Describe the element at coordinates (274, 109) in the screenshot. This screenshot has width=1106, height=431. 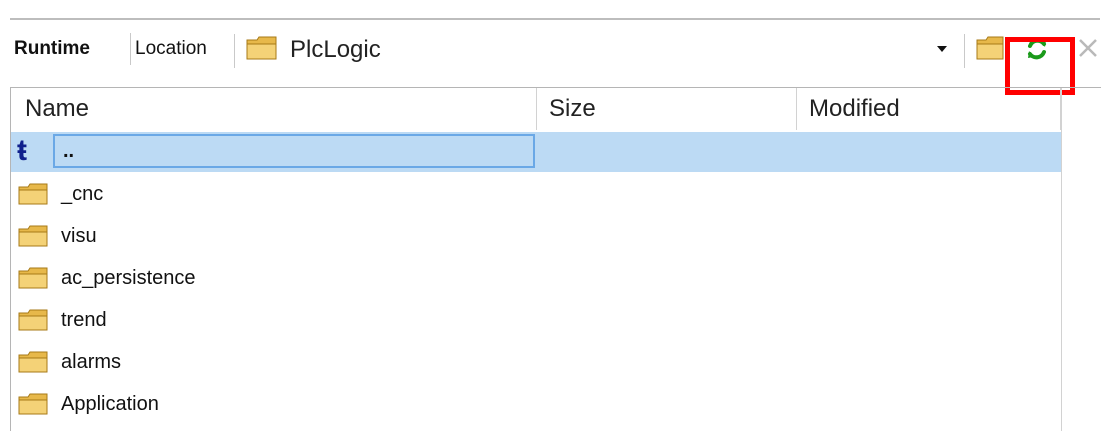
I see `column-header-name: Name` at that location.